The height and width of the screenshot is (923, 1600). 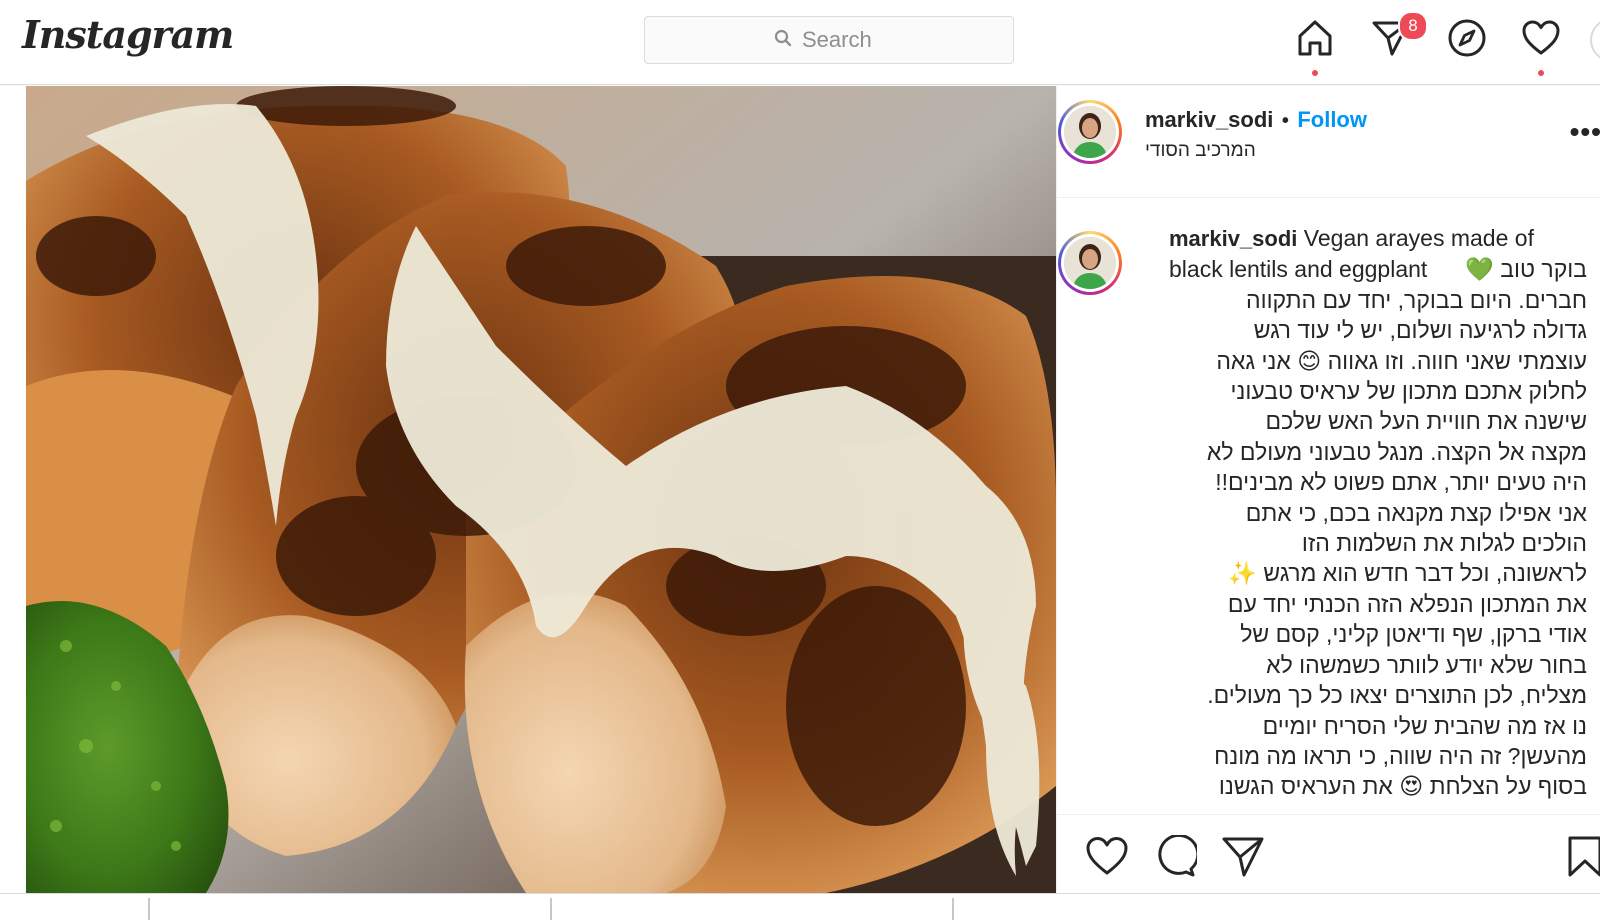 I want to click on share-icon, so click(x=1243, y=858).